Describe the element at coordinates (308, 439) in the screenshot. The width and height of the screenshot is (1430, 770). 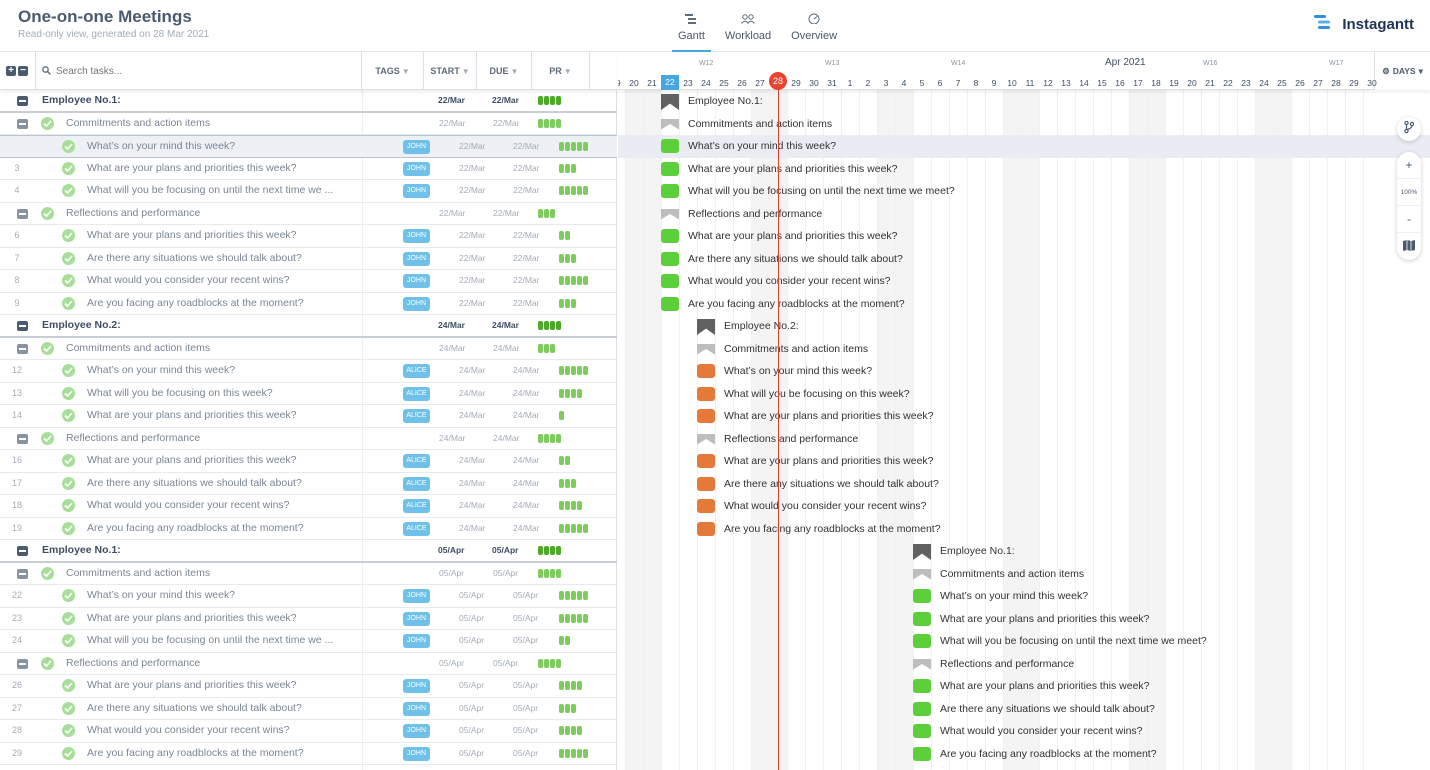
I see `table-row: Reflections and performance 24/Mar 24/Mar` at that location.